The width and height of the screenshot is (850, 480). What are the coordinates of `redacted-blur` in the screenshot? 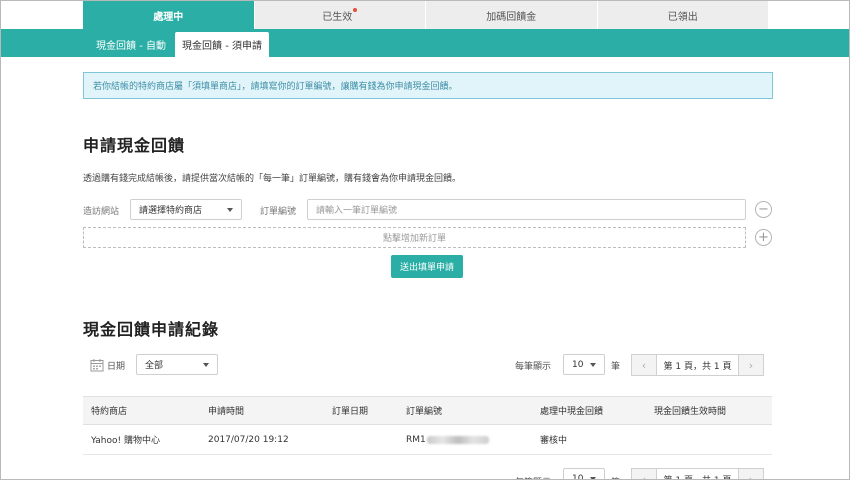 It's located at (457, 439).